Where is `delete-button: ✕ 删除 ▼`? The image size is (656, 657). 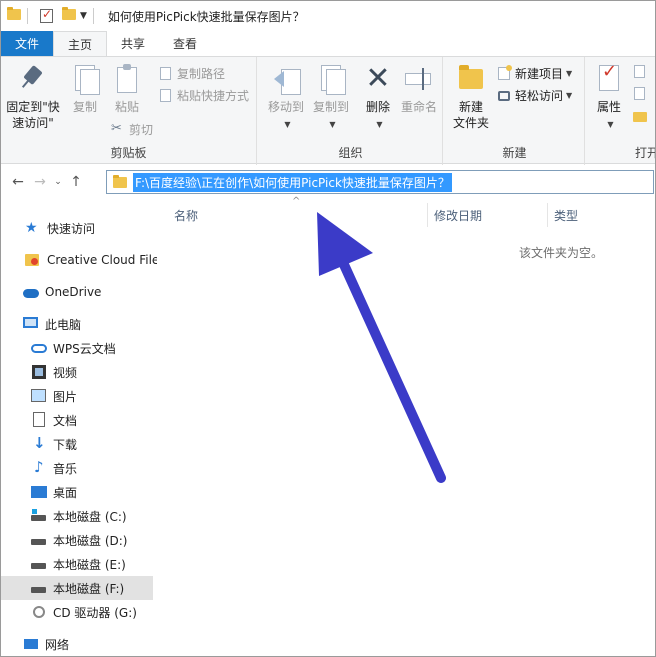 delete-button: ✕ 删除 ▼ is located at coordinates (378, 98).